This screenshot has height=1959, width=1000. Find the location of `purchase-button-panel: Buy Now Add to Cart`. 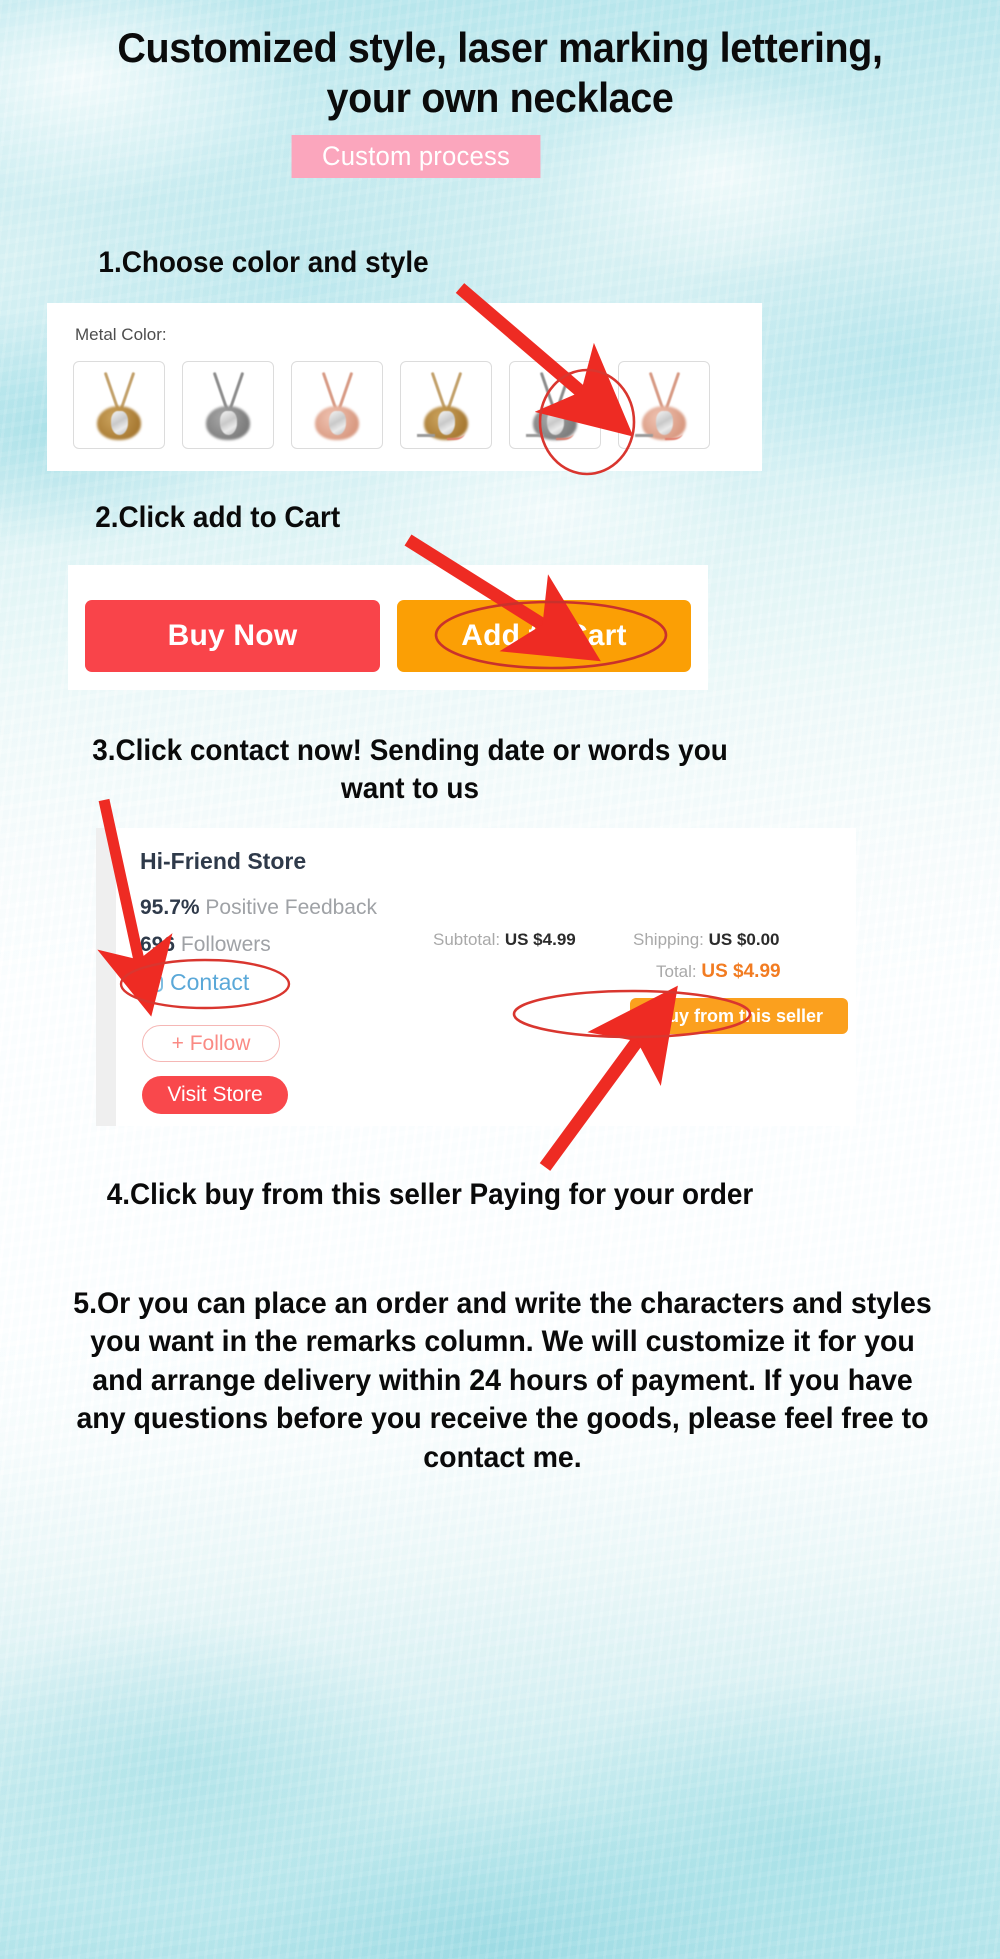

purchase-button-panel: Buy Now Add to Cart is located at coordinates (388, 627).